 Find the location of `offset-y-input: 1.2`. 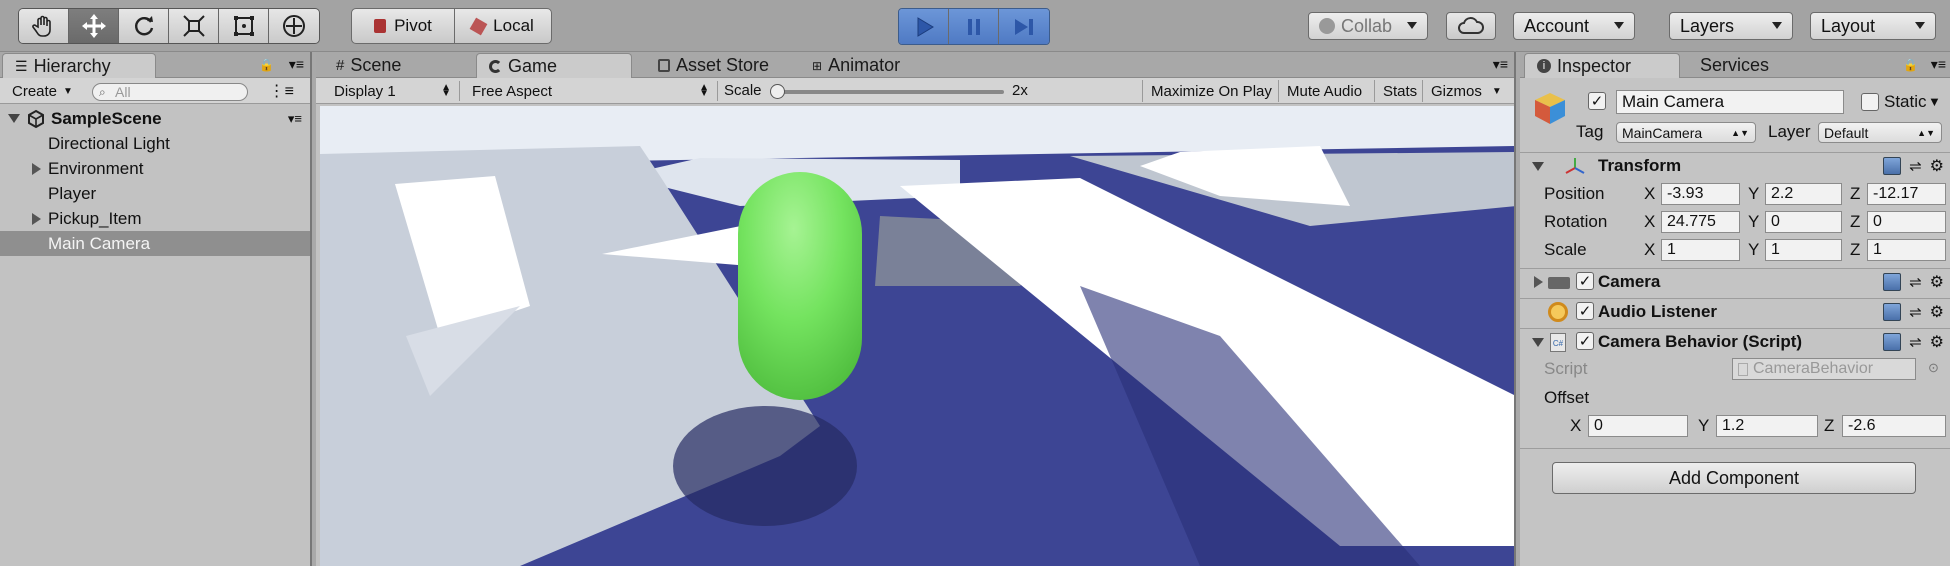

offset-y-input: 1.2 is located at coordinates (1767, 426).